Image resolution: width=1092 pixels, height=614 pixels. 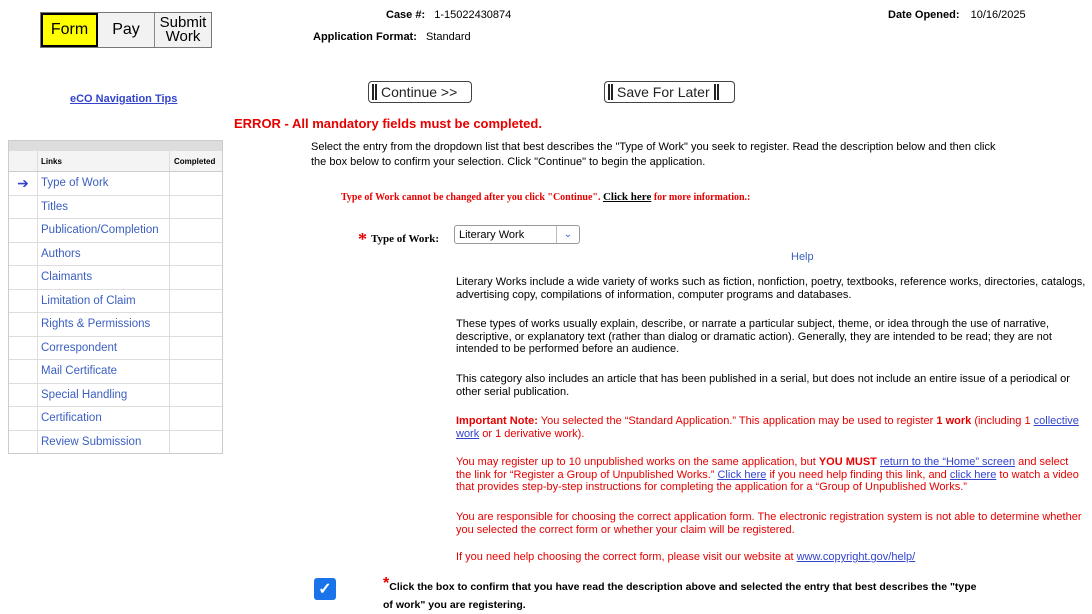 I want to click on completed-column-header: Completed, so click(x=195, y=161).